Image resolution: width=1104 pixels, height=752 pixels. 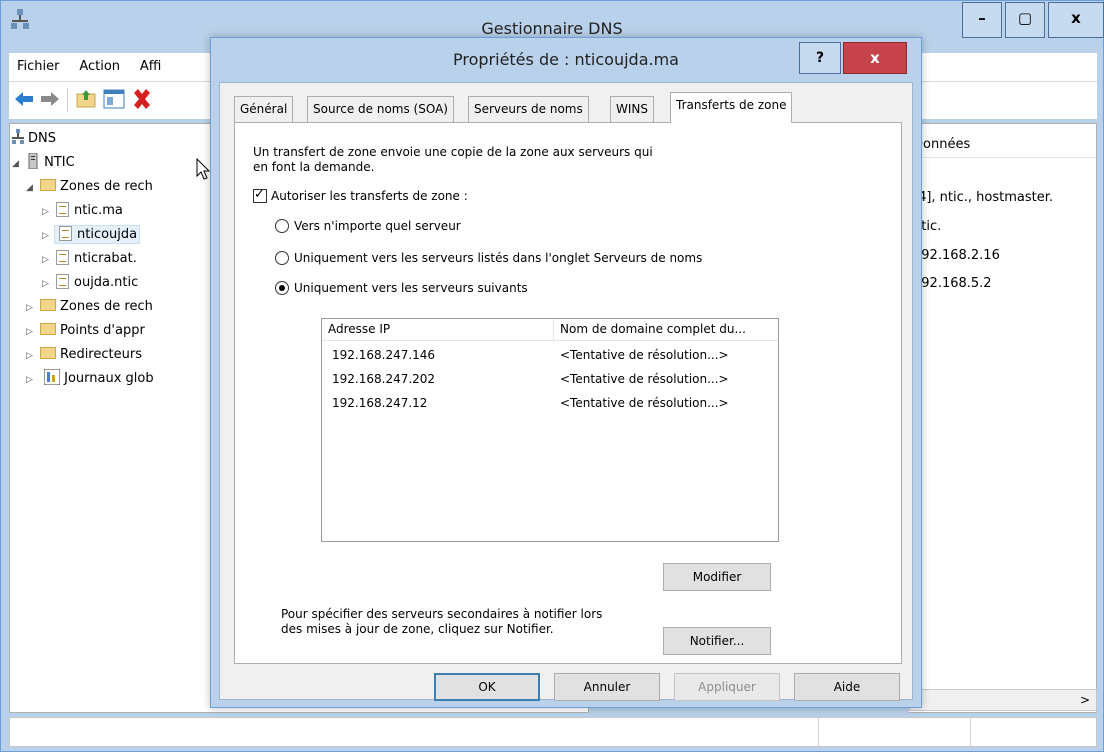 What do you see at coordinates (99, 63) in the screenshot?
I see `menu-action: Action` at bounding box center [99, 63].